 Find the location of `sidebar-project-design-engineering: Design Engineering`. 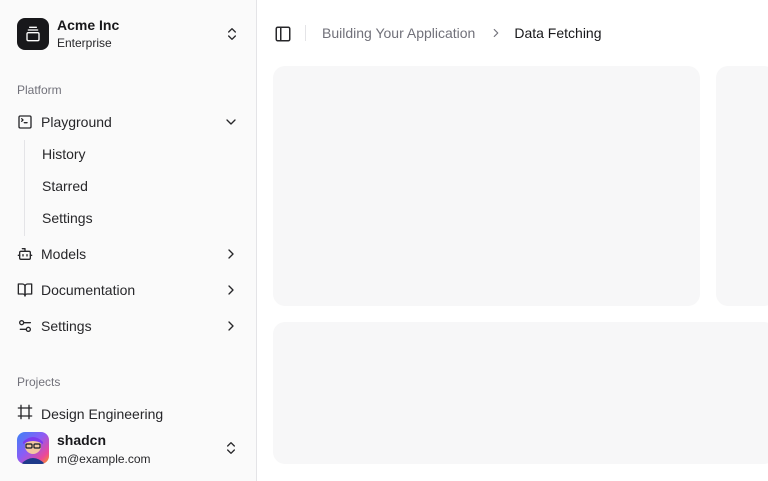

sidebar-project-design-engineering: Design Engineering is located at coordinates (128, 411).